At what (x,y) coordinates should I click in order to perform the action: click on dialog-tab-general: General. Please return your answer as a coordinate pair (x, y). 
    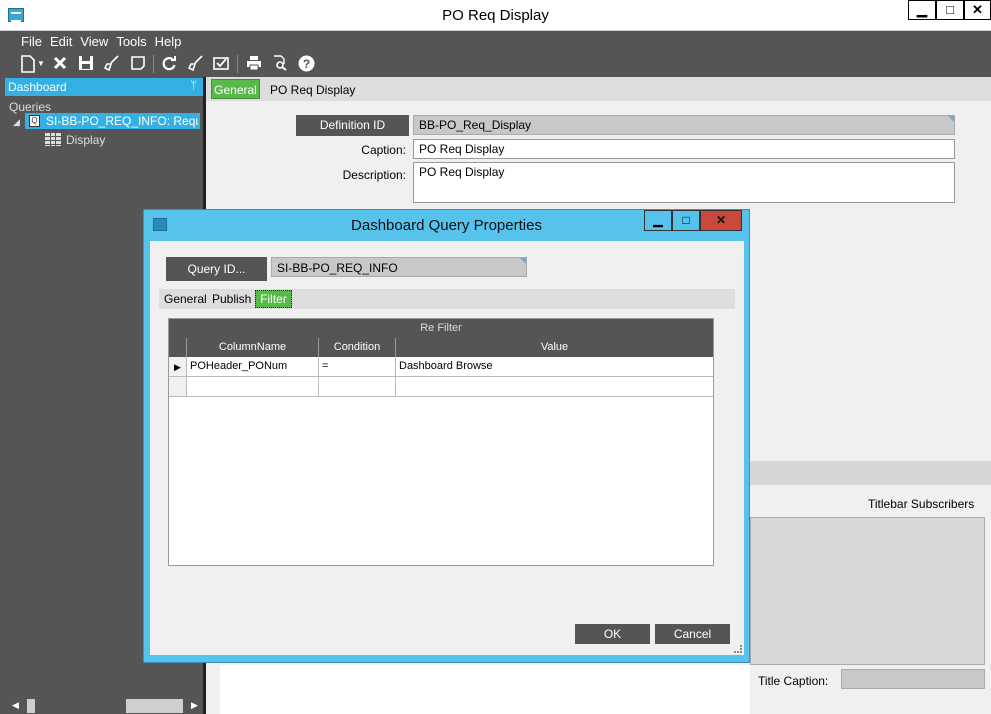
    Looking at the image, I should click on (185, 299).